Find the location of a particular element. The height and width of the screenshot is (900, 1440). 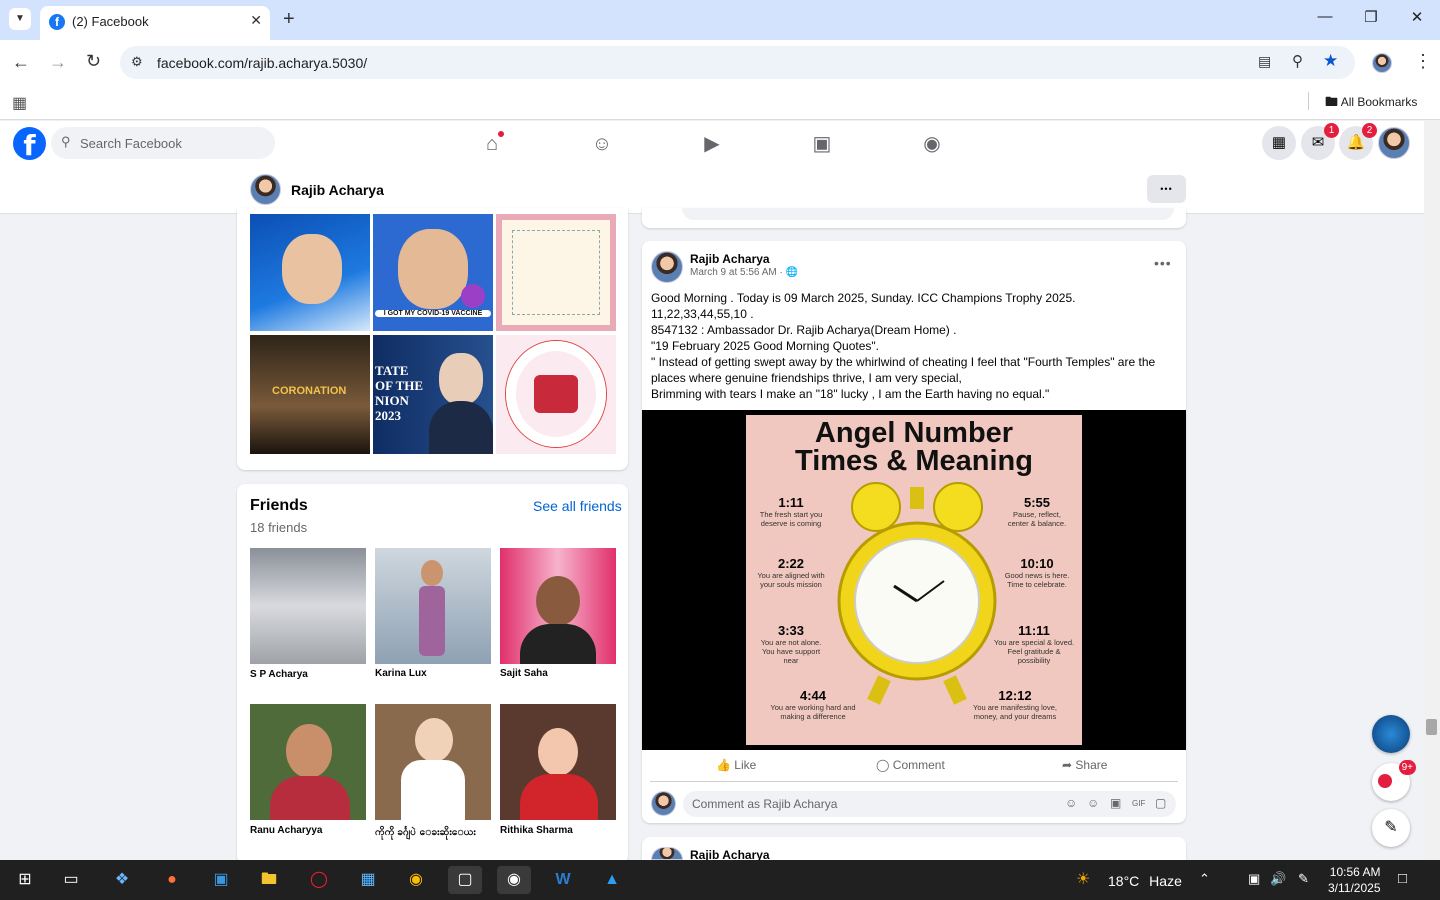

chrome-profile-avatar is located at coordinates (1382, 63).